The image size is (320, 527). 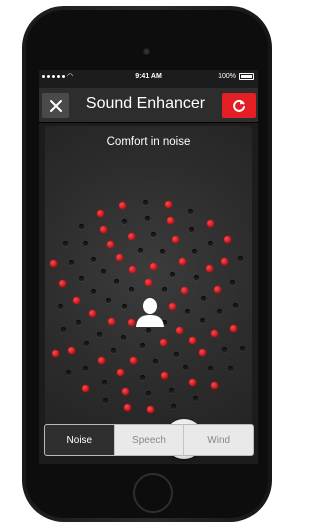 I want to click on close-icon, so click(x=55, y=105).